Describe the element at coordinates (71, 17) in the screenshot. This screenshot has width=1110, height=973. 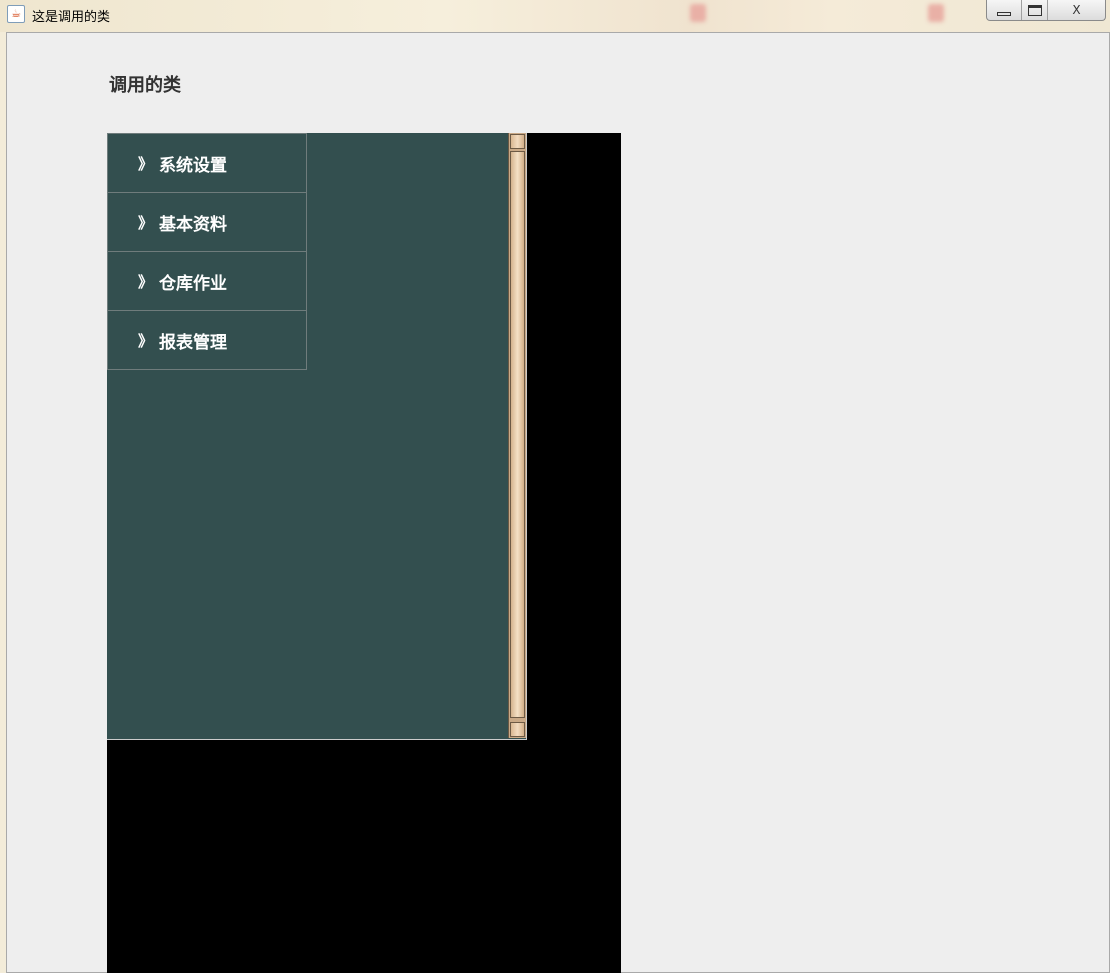
I see `window-title: 这是调用的类` at that location.